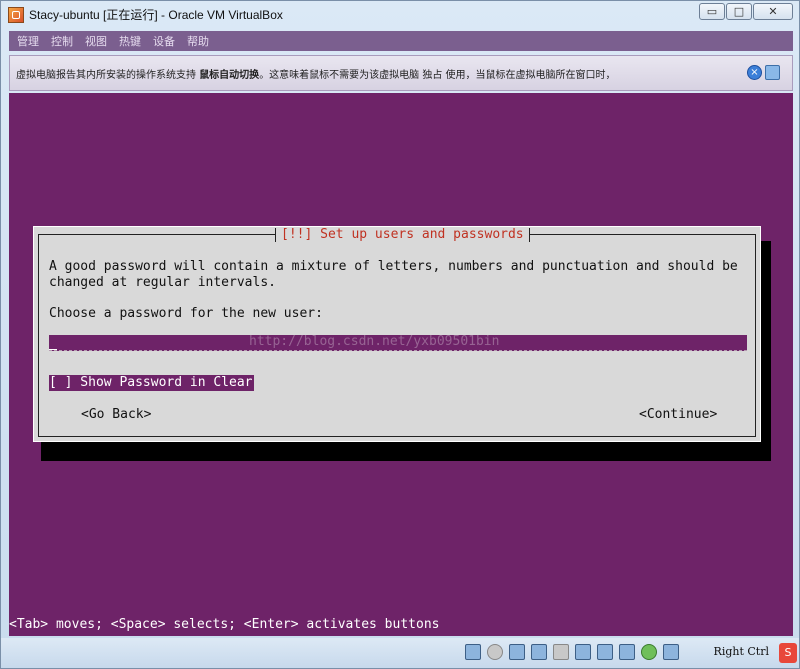 The height and width of the screenshot is (669, 800). Describe the element at coordinates (671, 652) in the screenshot. I see `keyboard-capture-icon` at that location.